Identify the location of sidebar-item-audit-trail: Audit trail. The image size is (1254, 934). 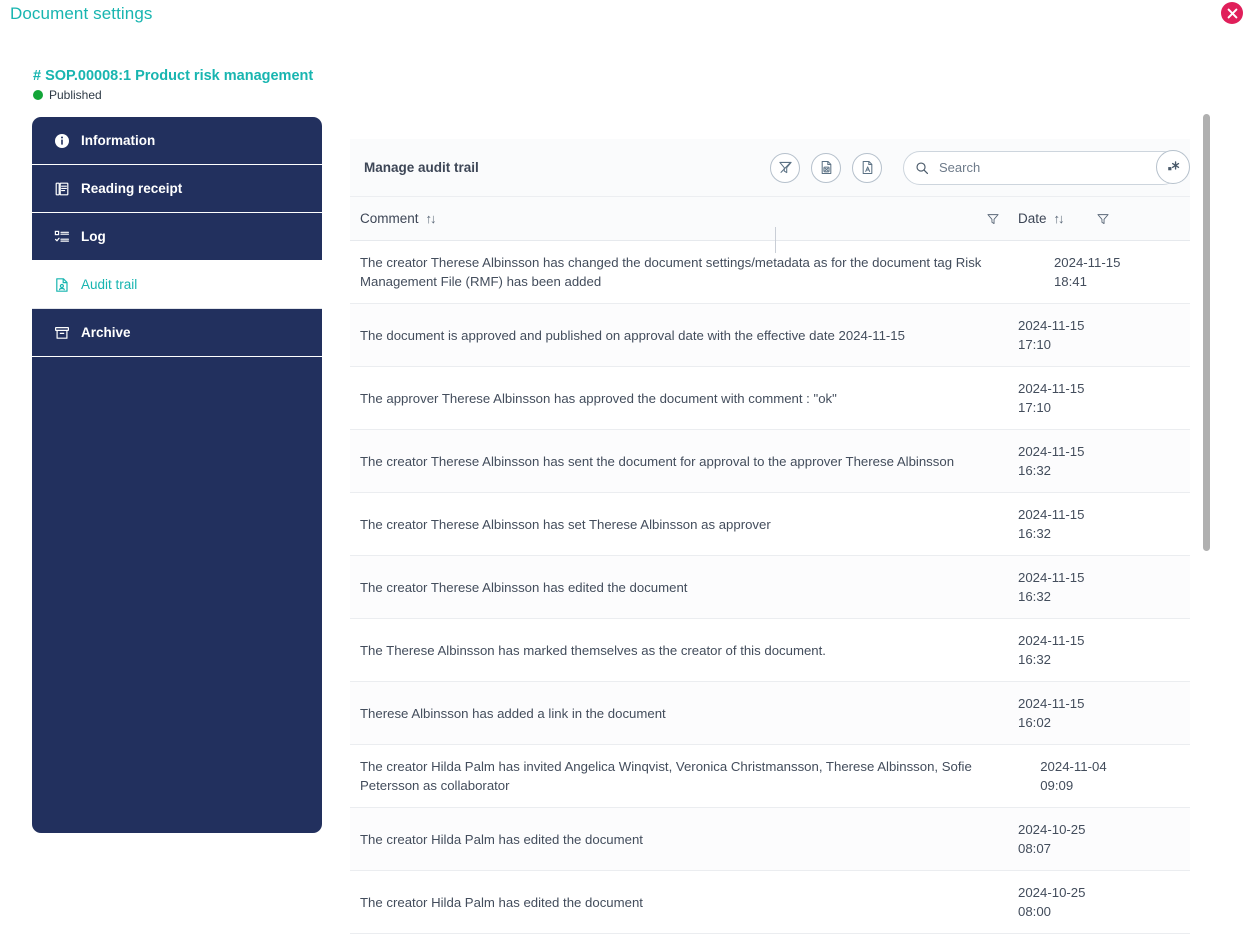
(177, 285).